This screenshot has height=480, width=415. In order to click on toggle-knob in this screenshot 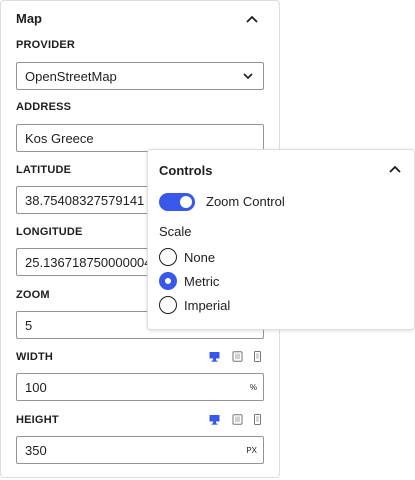, I will do `click(186, 202)`.